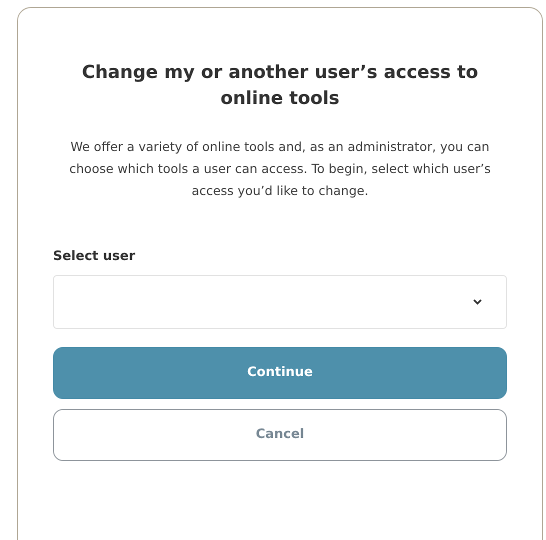  Describe the element at coordinates (280, 372) in the screenshot. I see `continue-button: Continue` at that location.